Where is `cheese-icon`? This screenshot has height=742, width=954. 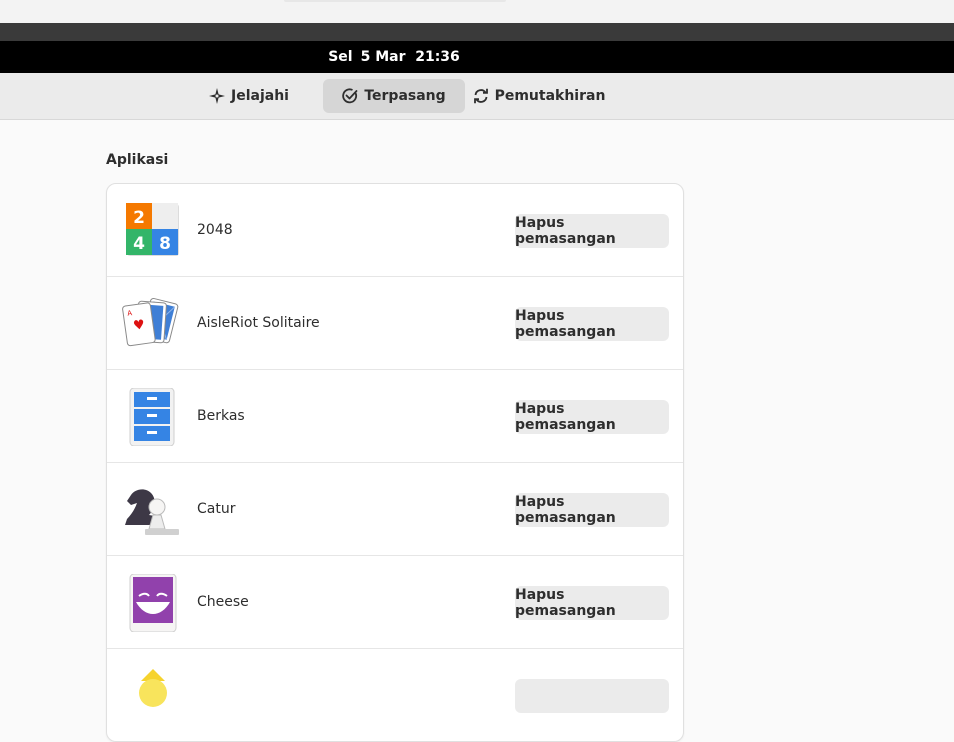 cheese-icon is located at coordinates (151, 603).